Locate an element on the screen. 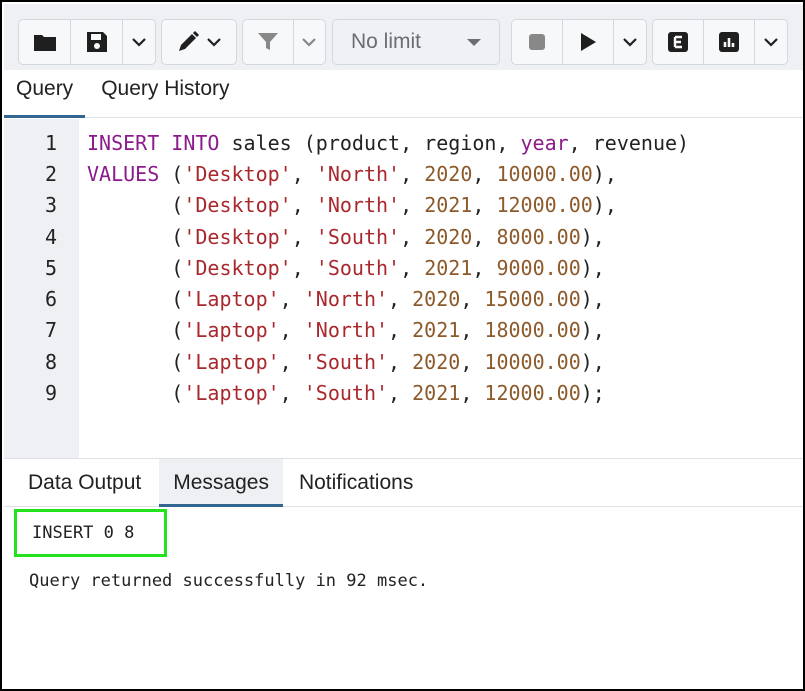  toolbar: No limit is located at coordinates (403, 37).